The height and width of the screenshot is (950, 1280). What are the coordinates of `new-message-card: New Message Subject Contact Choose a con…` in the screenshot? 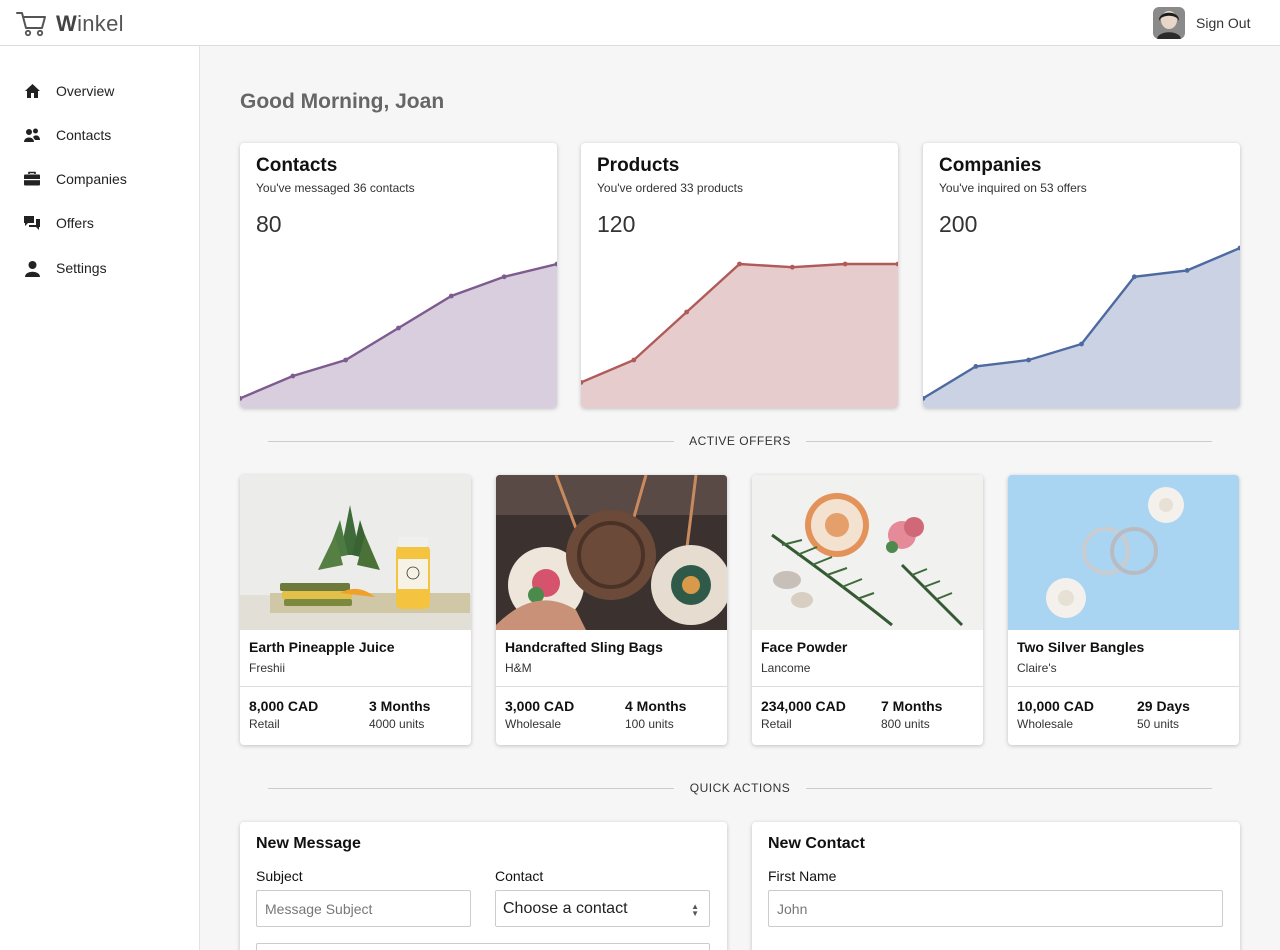 It's located at (483, 886).